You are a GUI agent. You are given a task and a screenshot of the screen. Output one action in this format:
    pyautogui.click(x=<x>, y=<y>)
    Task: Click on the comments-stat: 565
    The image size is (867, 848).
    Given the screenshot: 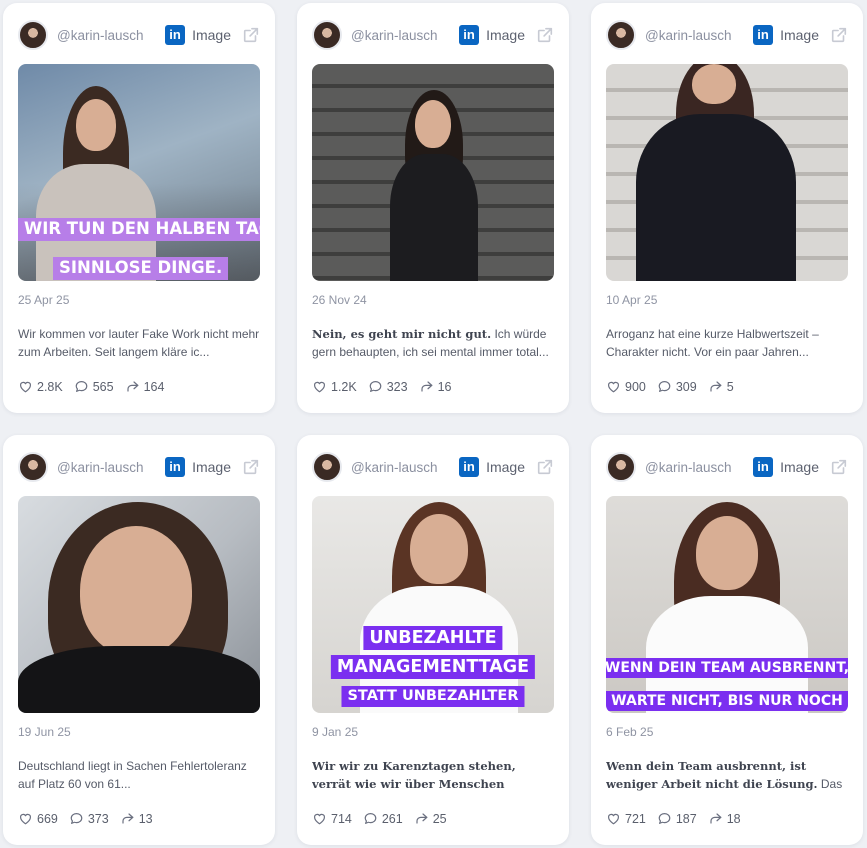 What is the action you would take?
    pyautogui.click(x=94, y=386)
    